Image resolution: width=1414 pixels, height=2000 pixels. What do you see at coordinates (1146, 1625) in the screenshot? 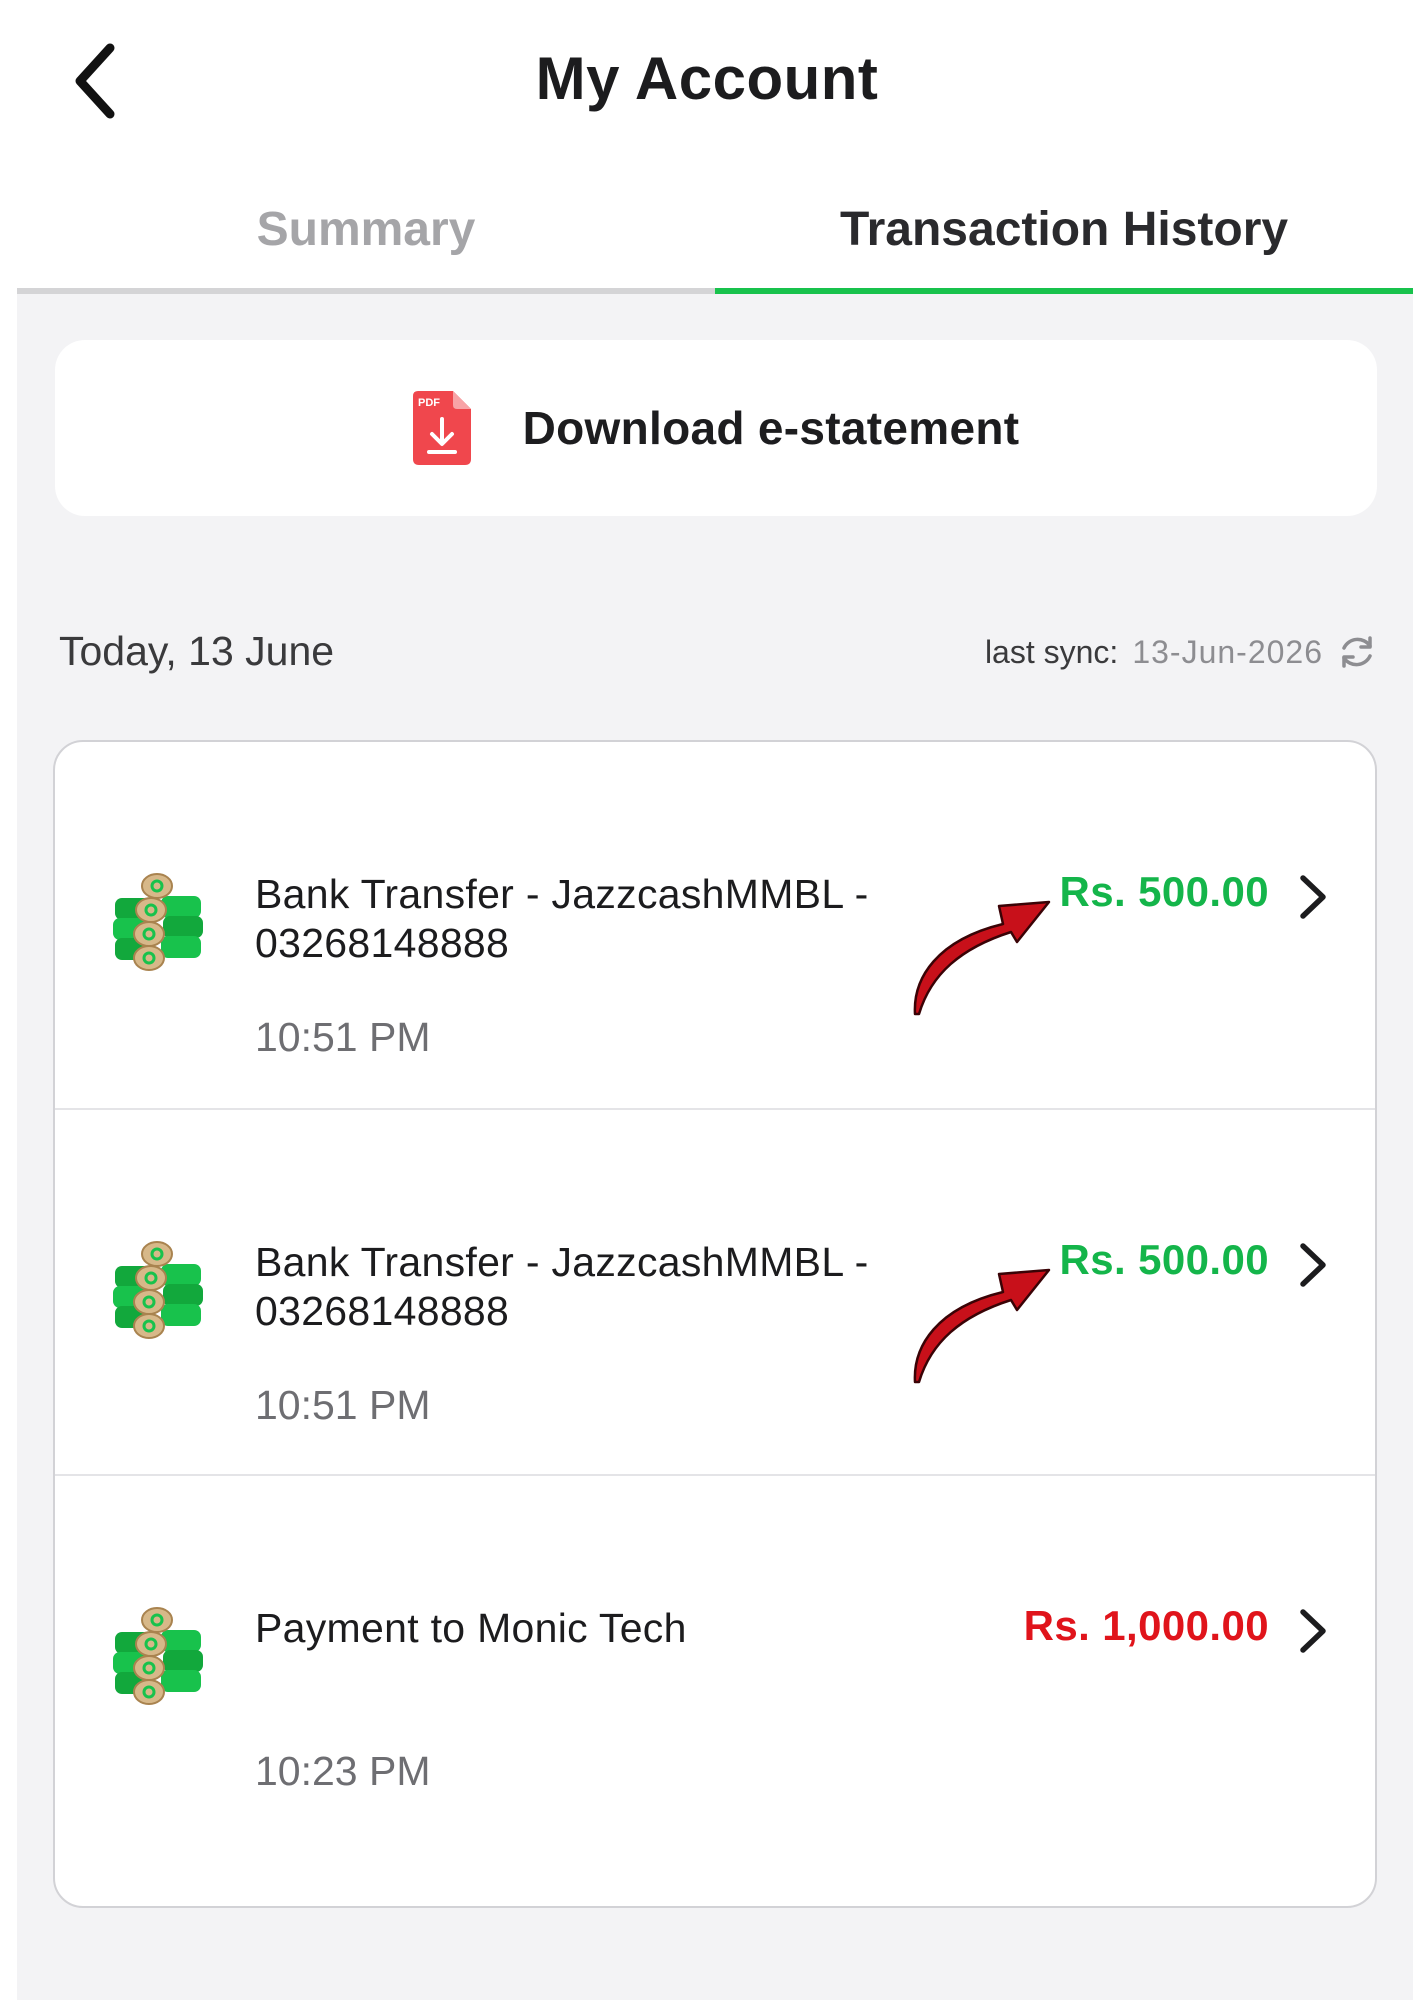
I see `transaction-amount: Rs. 1,000.00` at bounding box center [1146, 1625].